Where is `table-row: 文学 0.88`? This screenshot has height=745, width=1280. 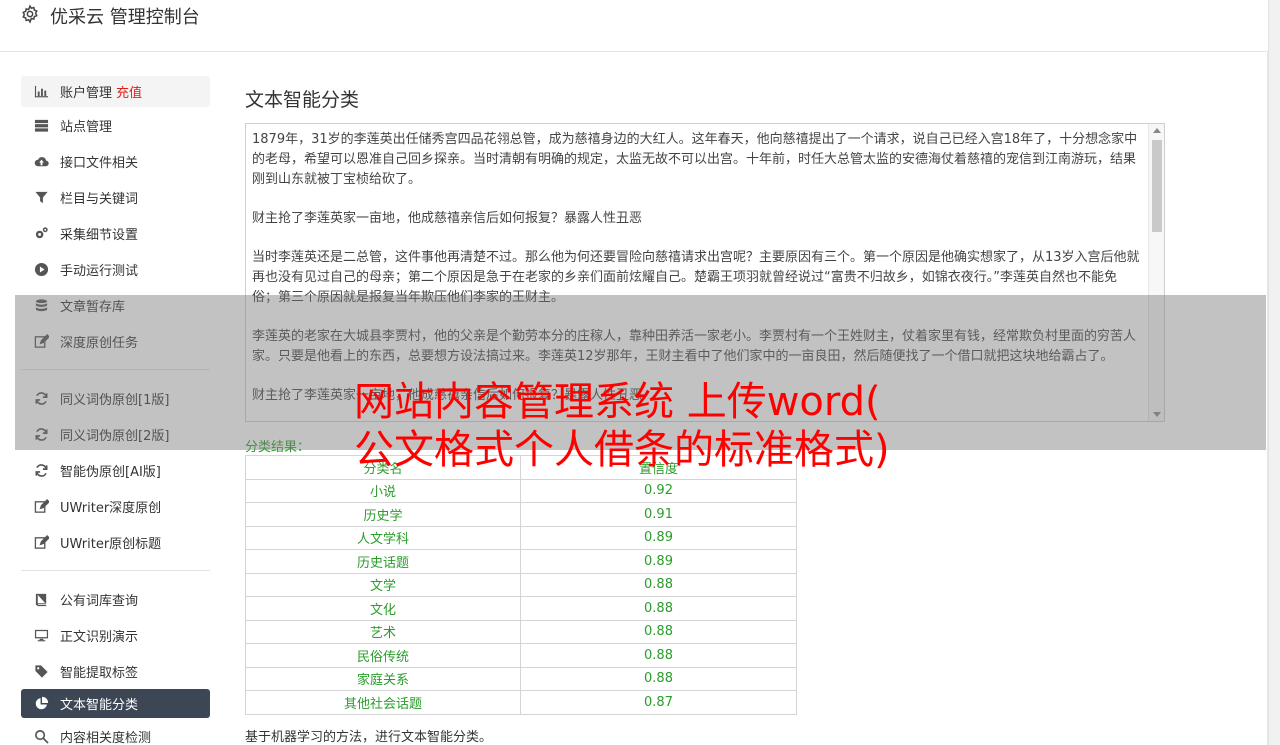 table-row: 文学 0.88 is located at coordinates (521, 584).